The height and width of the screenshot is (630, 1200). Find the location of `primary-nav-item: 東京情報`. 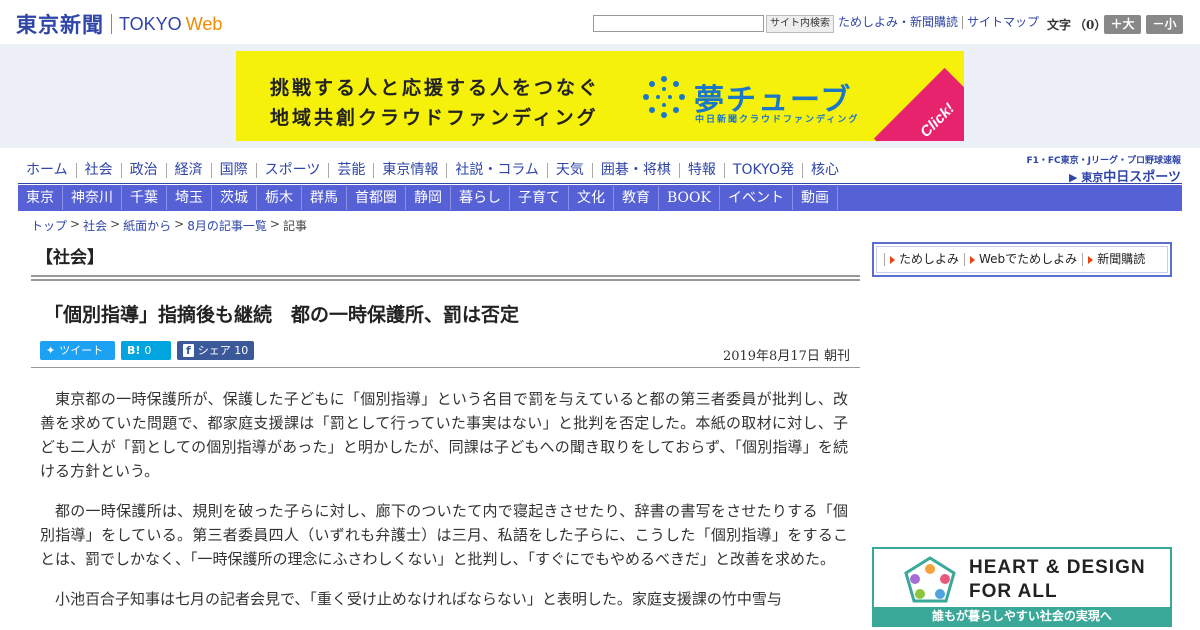

primary-nav-item: 東京情報 is located at coordinates (409, 170).